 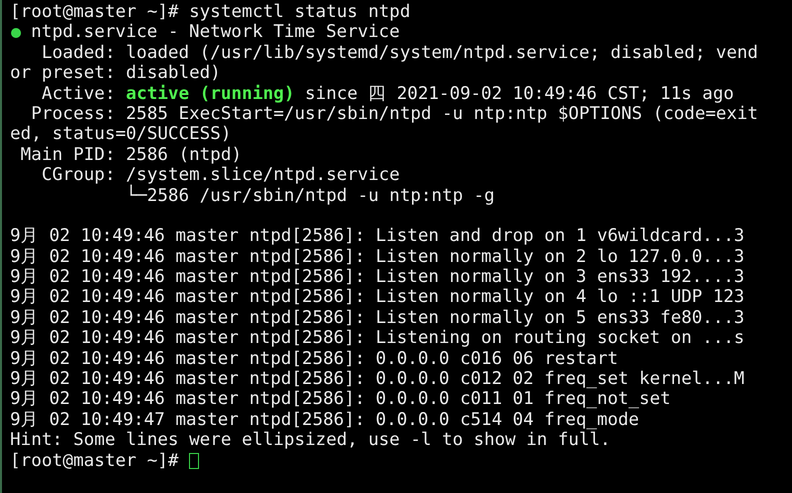 What do you see at coordinates (210, 12) in the screenshot?
I see `output-line: [root@master ~]# systemctl status ntpd` at bounding box center [210, 12].